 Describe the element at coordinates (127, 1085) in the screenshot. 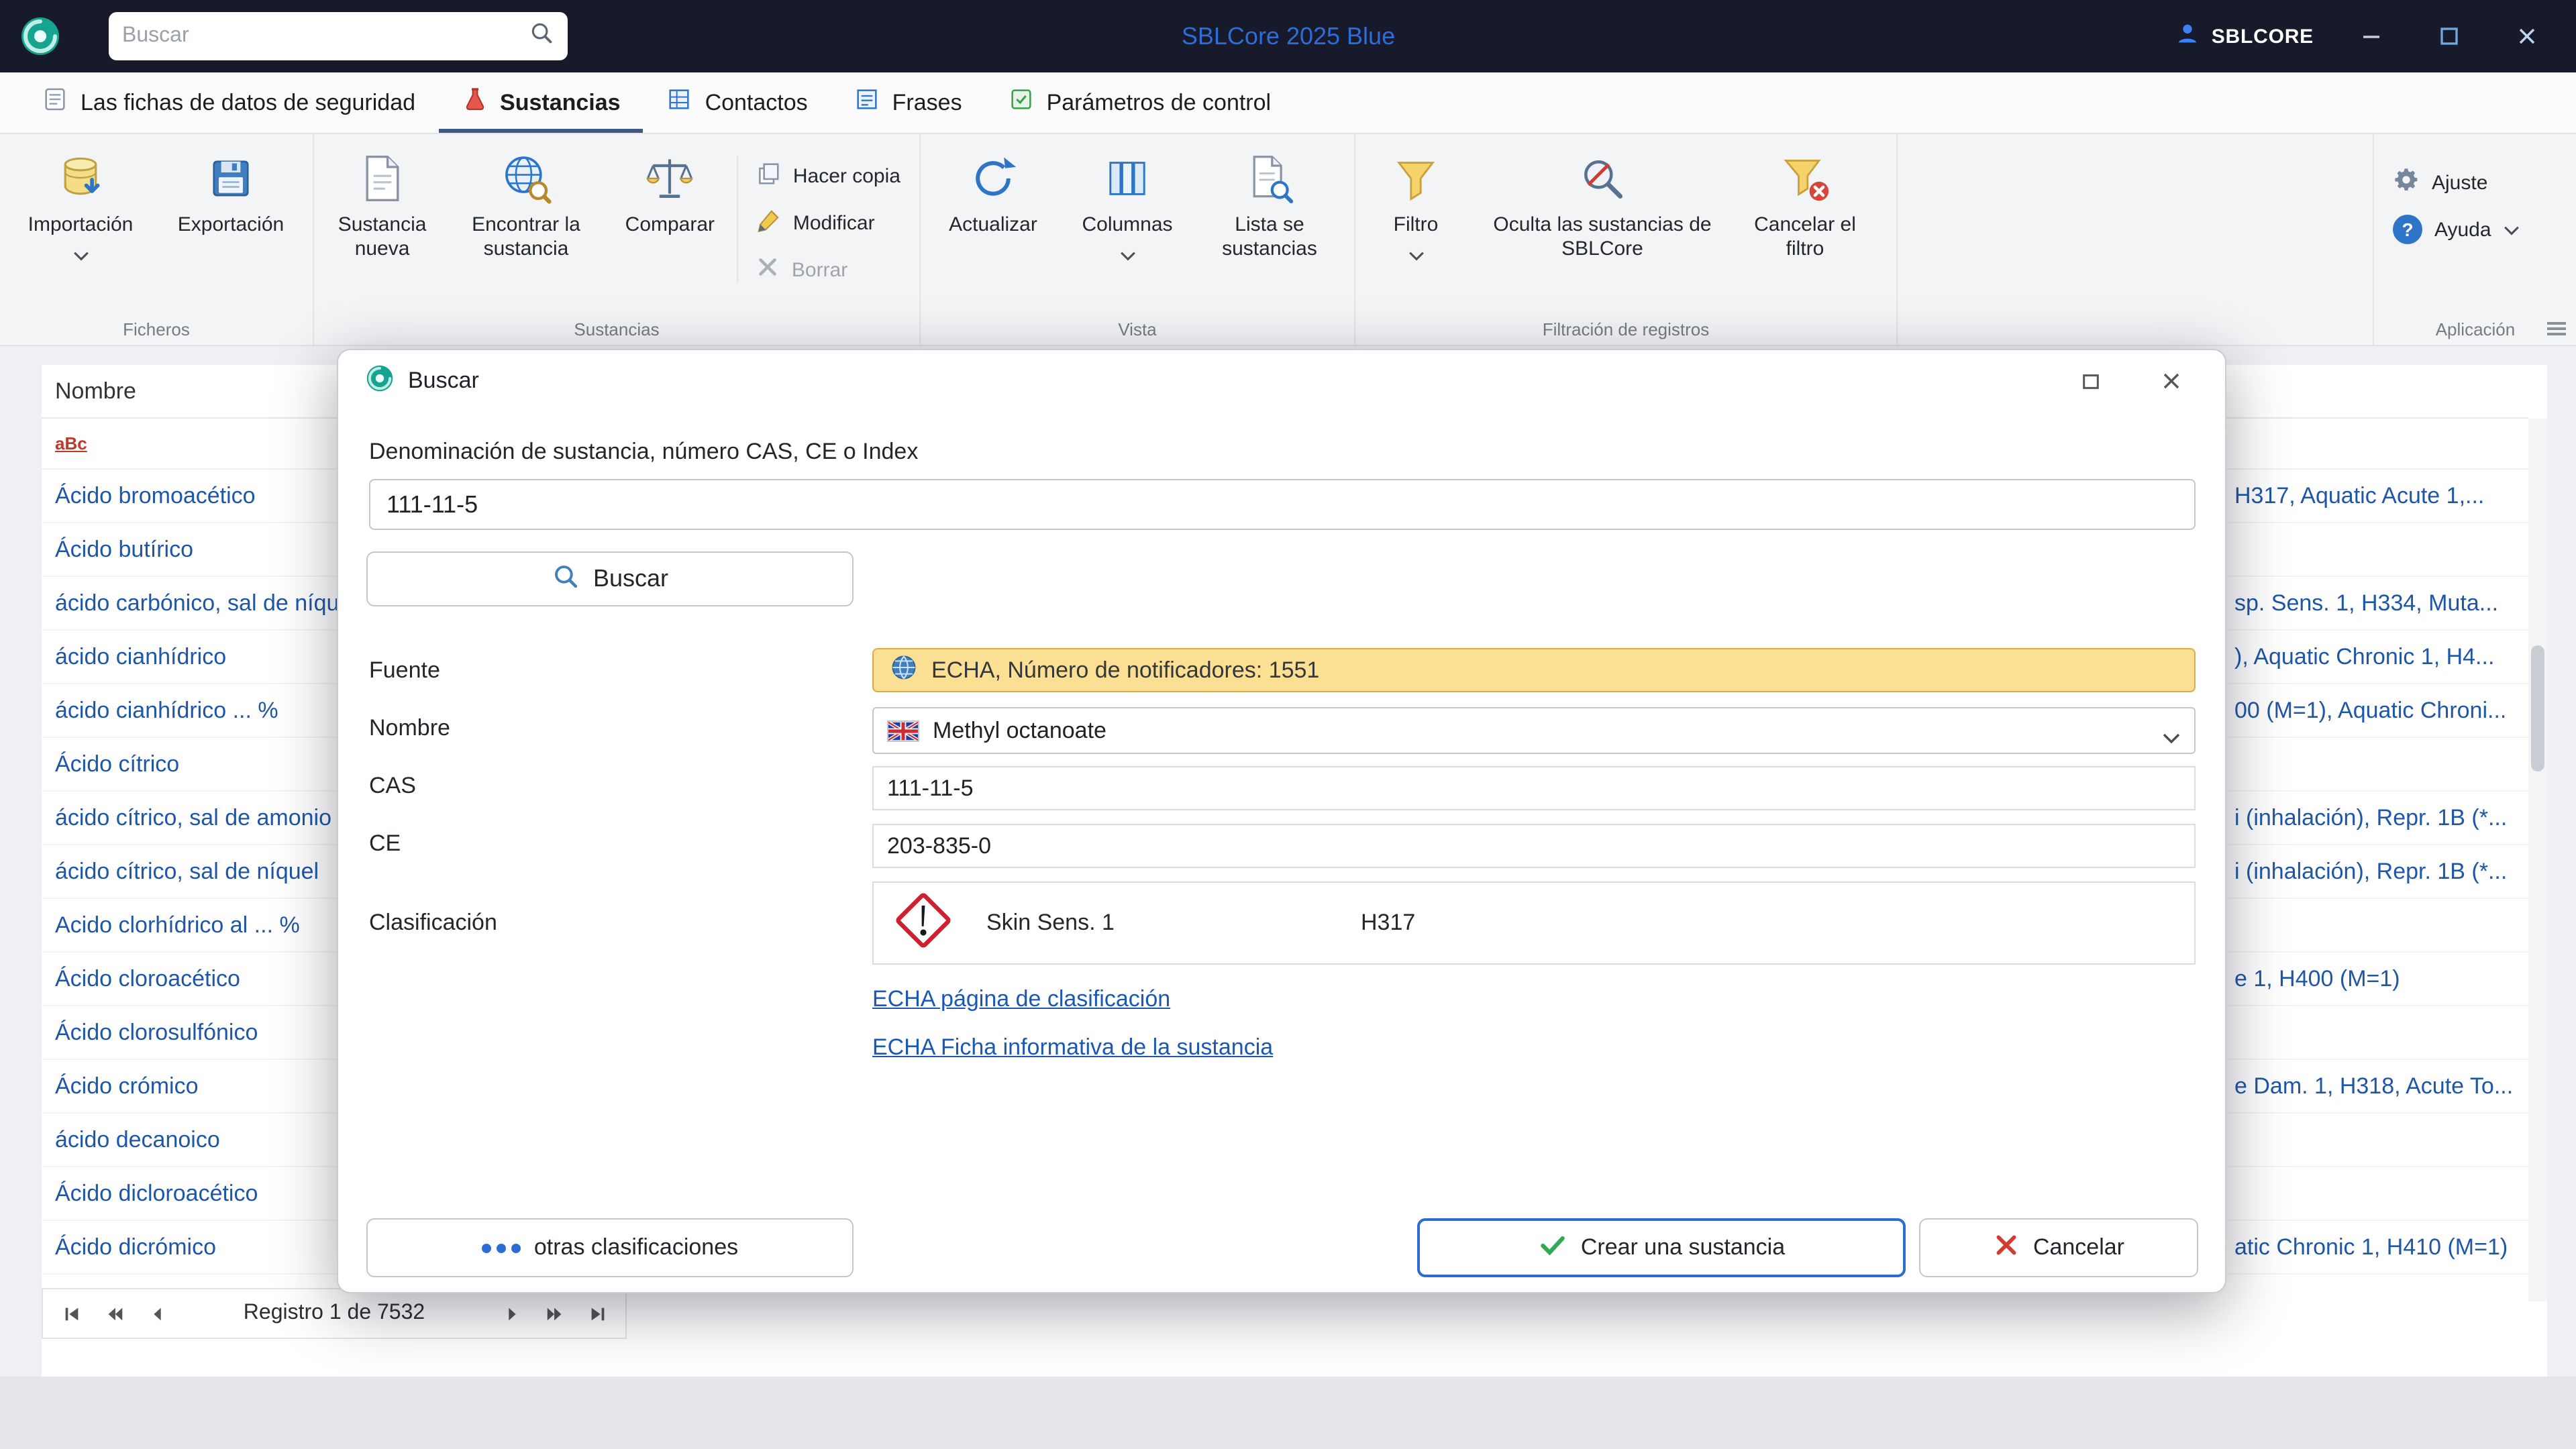

I see `substance-name: Ácido crómico` at that location.